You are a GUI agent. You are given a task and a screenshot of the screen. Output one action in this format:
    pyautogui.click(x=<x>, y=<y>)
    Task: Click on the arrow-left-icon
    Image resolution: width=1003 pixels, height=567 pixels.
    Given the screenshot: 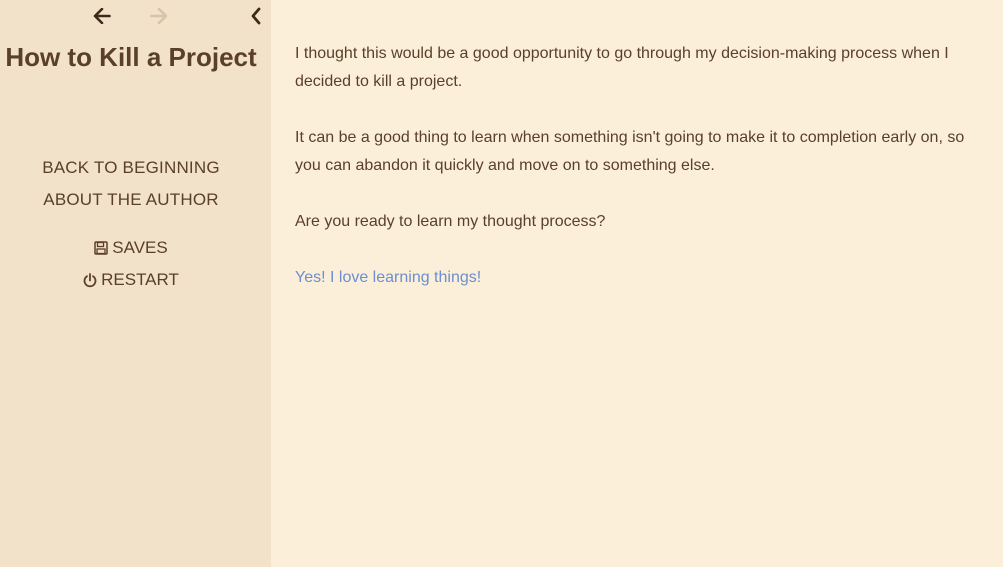 What is the action you would take?
    pyautogui.click(x=102, y=16)
    